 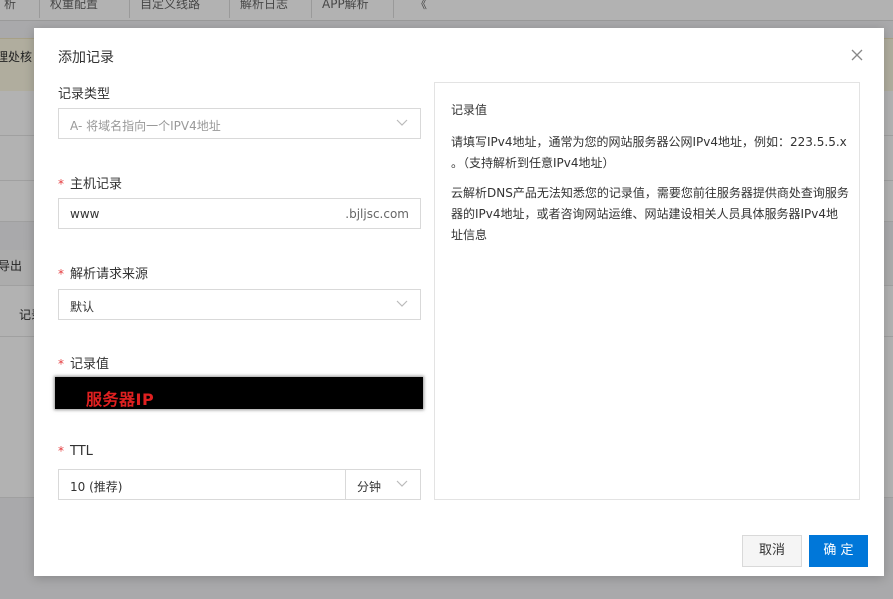 I want to click on record-type-select: A- 将域名指向一个IPV4地址, so click(x=239, y=123).